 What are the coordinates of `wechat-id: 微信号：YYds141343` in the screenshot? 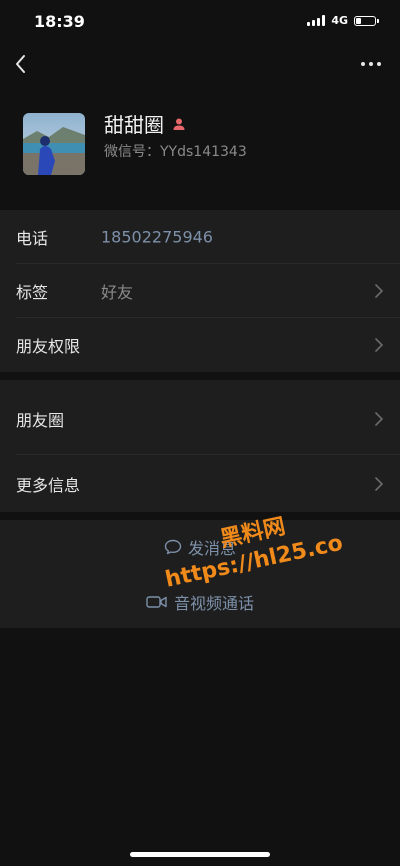 It's located at (175, 152).